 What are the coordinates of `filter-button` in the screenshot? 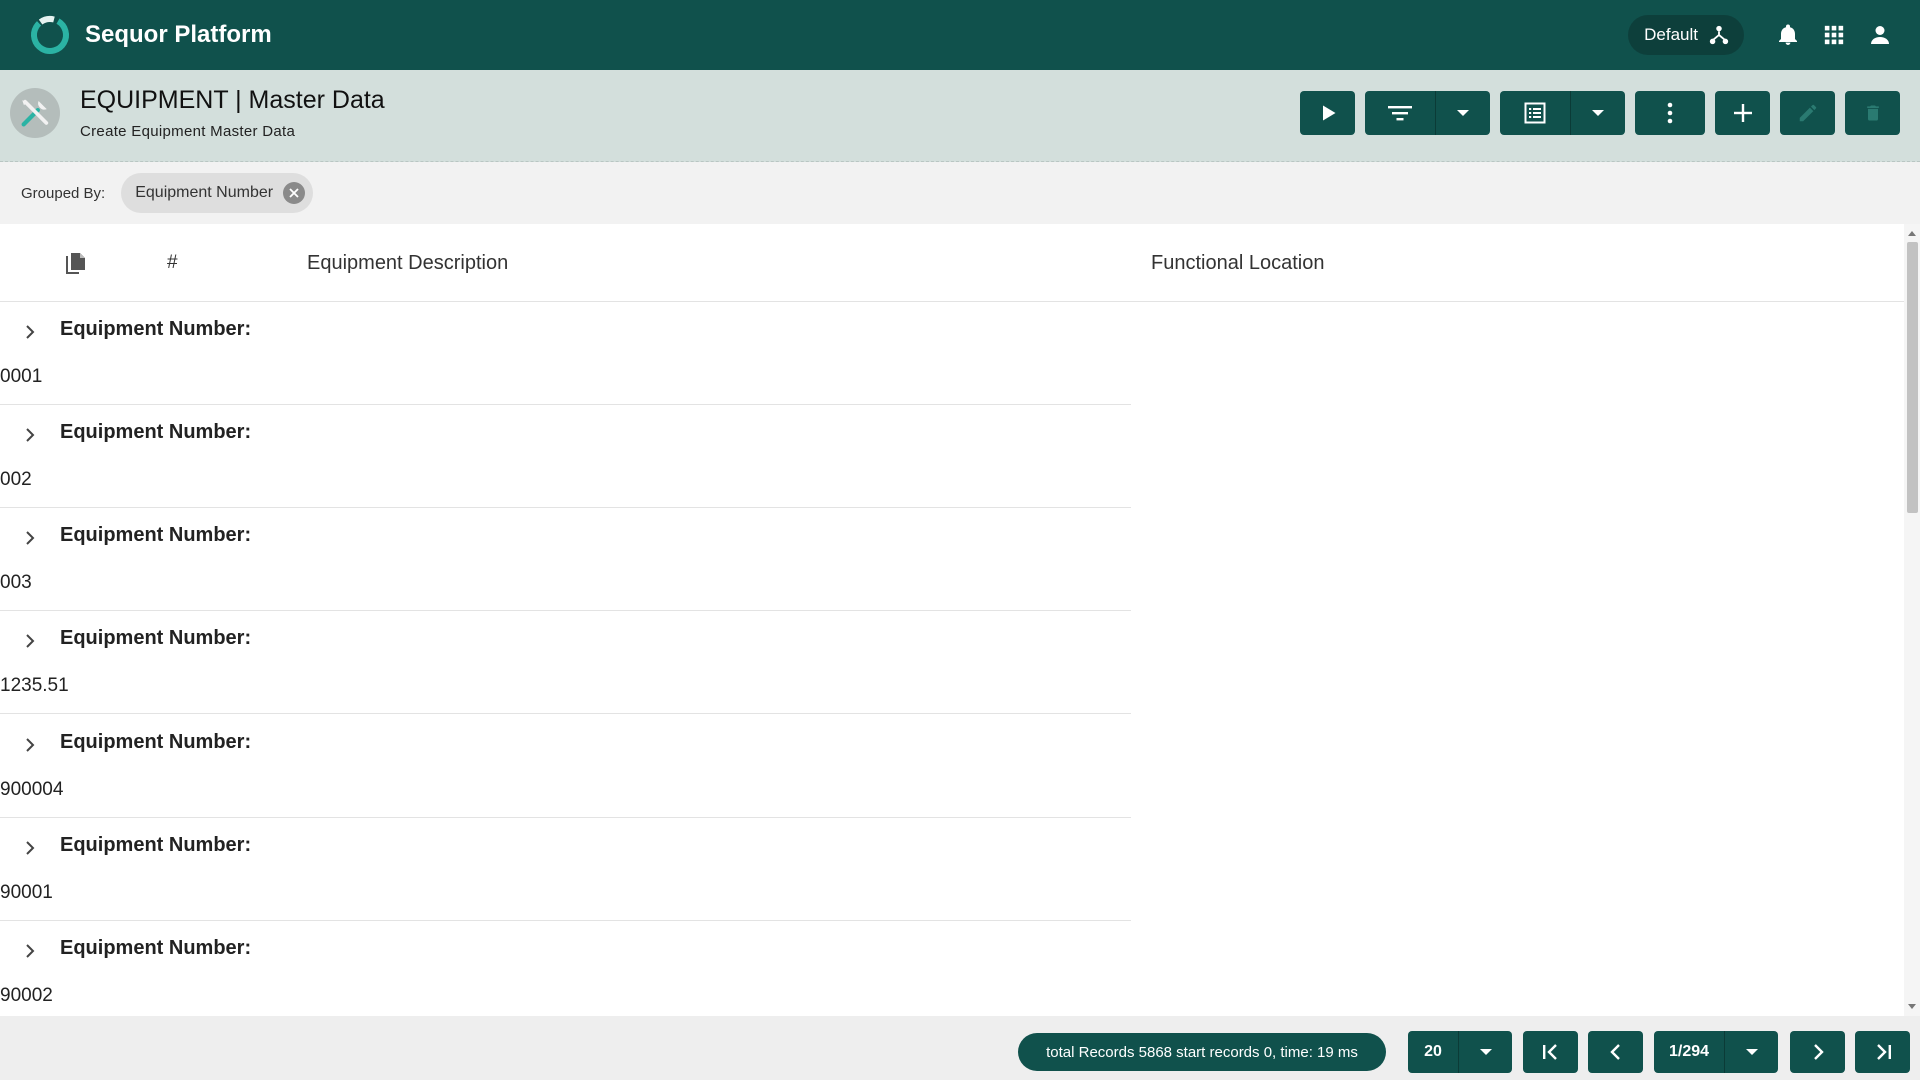 It's located at (1427, 113).